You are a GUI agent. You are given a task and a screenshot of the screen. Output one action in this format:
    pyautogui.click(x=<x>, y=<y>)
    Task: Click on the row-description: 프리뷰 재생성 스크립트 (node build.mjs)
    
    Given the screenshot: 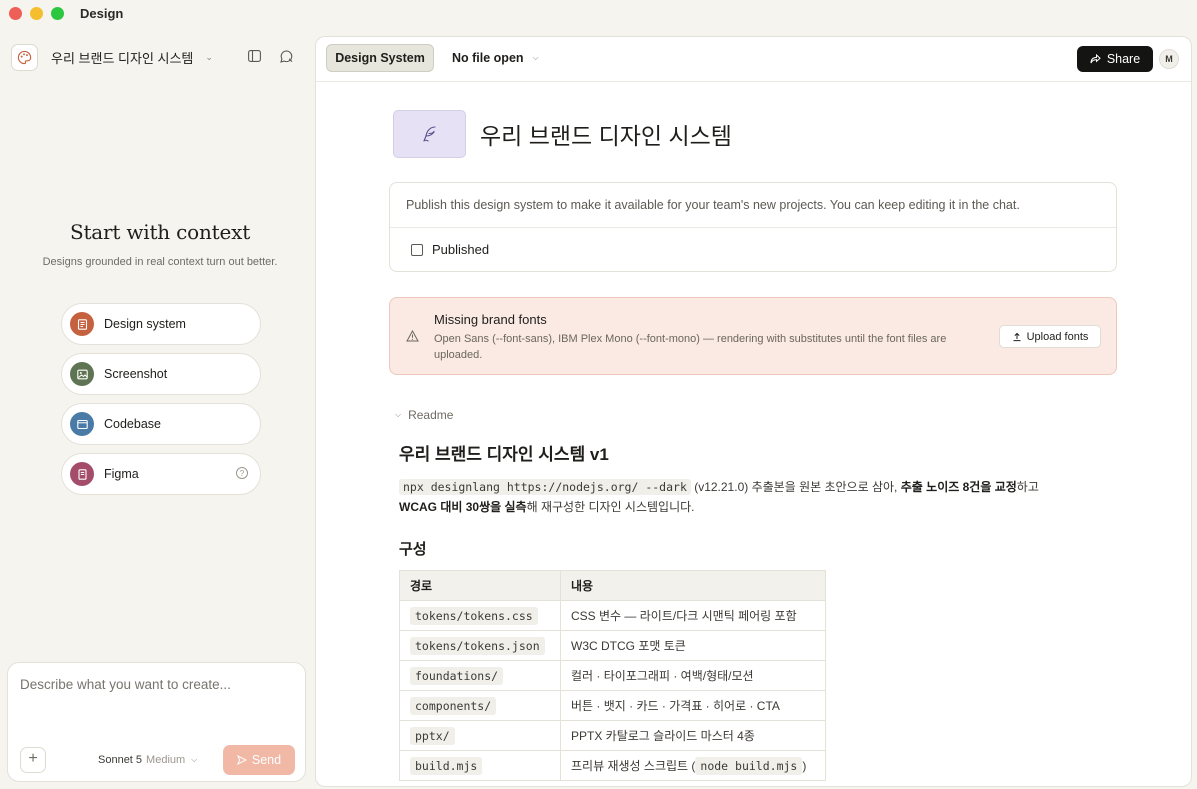 What is the action you would take?
    pyautogui.click(x=693, y=765)
    